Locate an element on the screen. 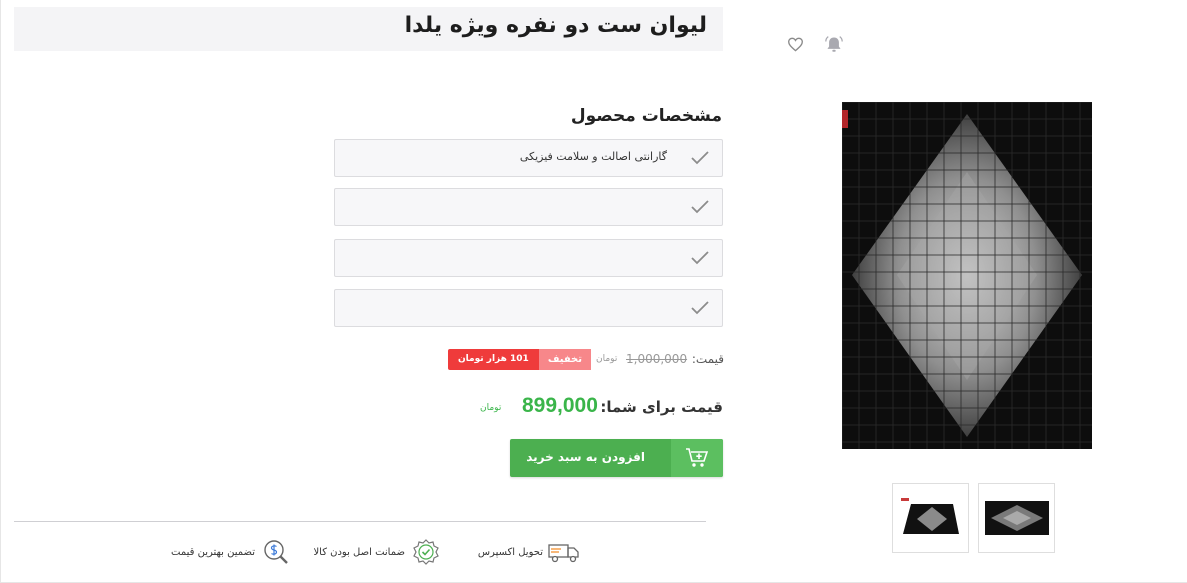  final-price-label: قیمت برای شما: is located at coordinates (661, 407).